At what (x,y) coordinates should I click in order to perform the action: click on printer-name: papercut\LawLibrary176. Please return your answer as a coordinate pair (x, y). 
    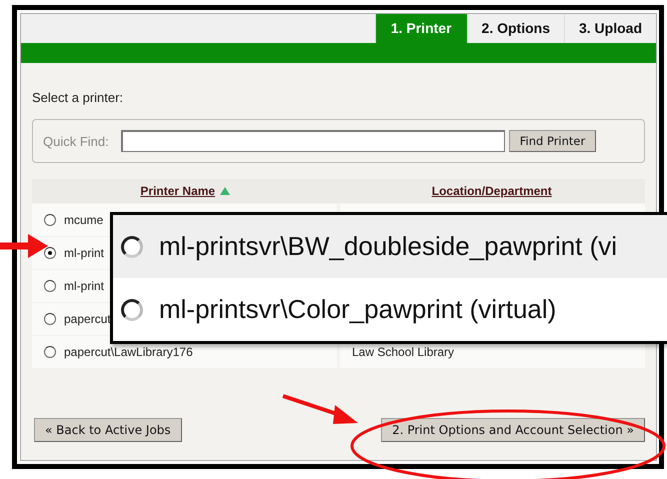
    Looking at the image, I should click on (128, 352).